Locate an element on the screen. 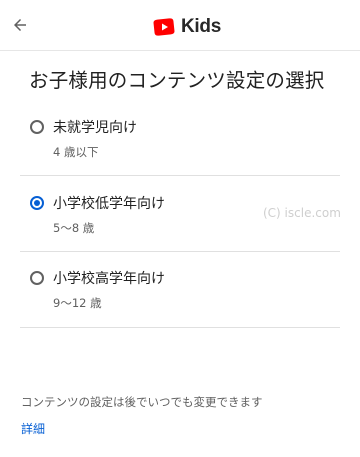  option-preschool: 未就学児向け 4 歳以下 is located at coordinates (180, 157).